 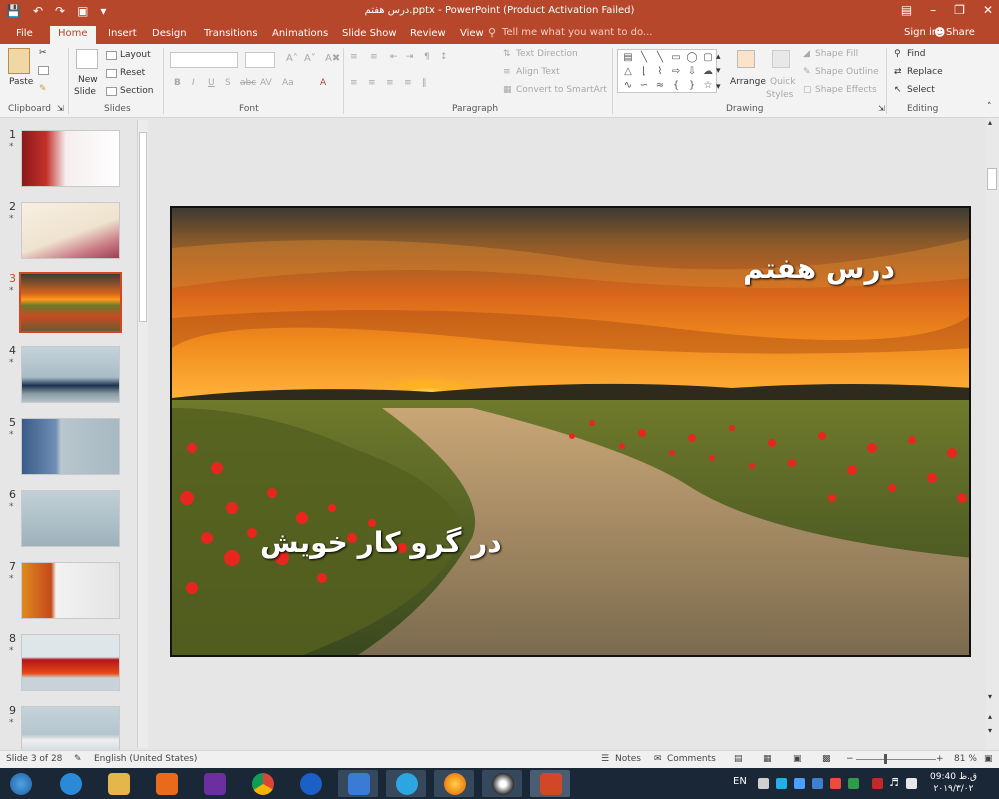 I want to click on tab-view: View, so click(x=472, y=35).